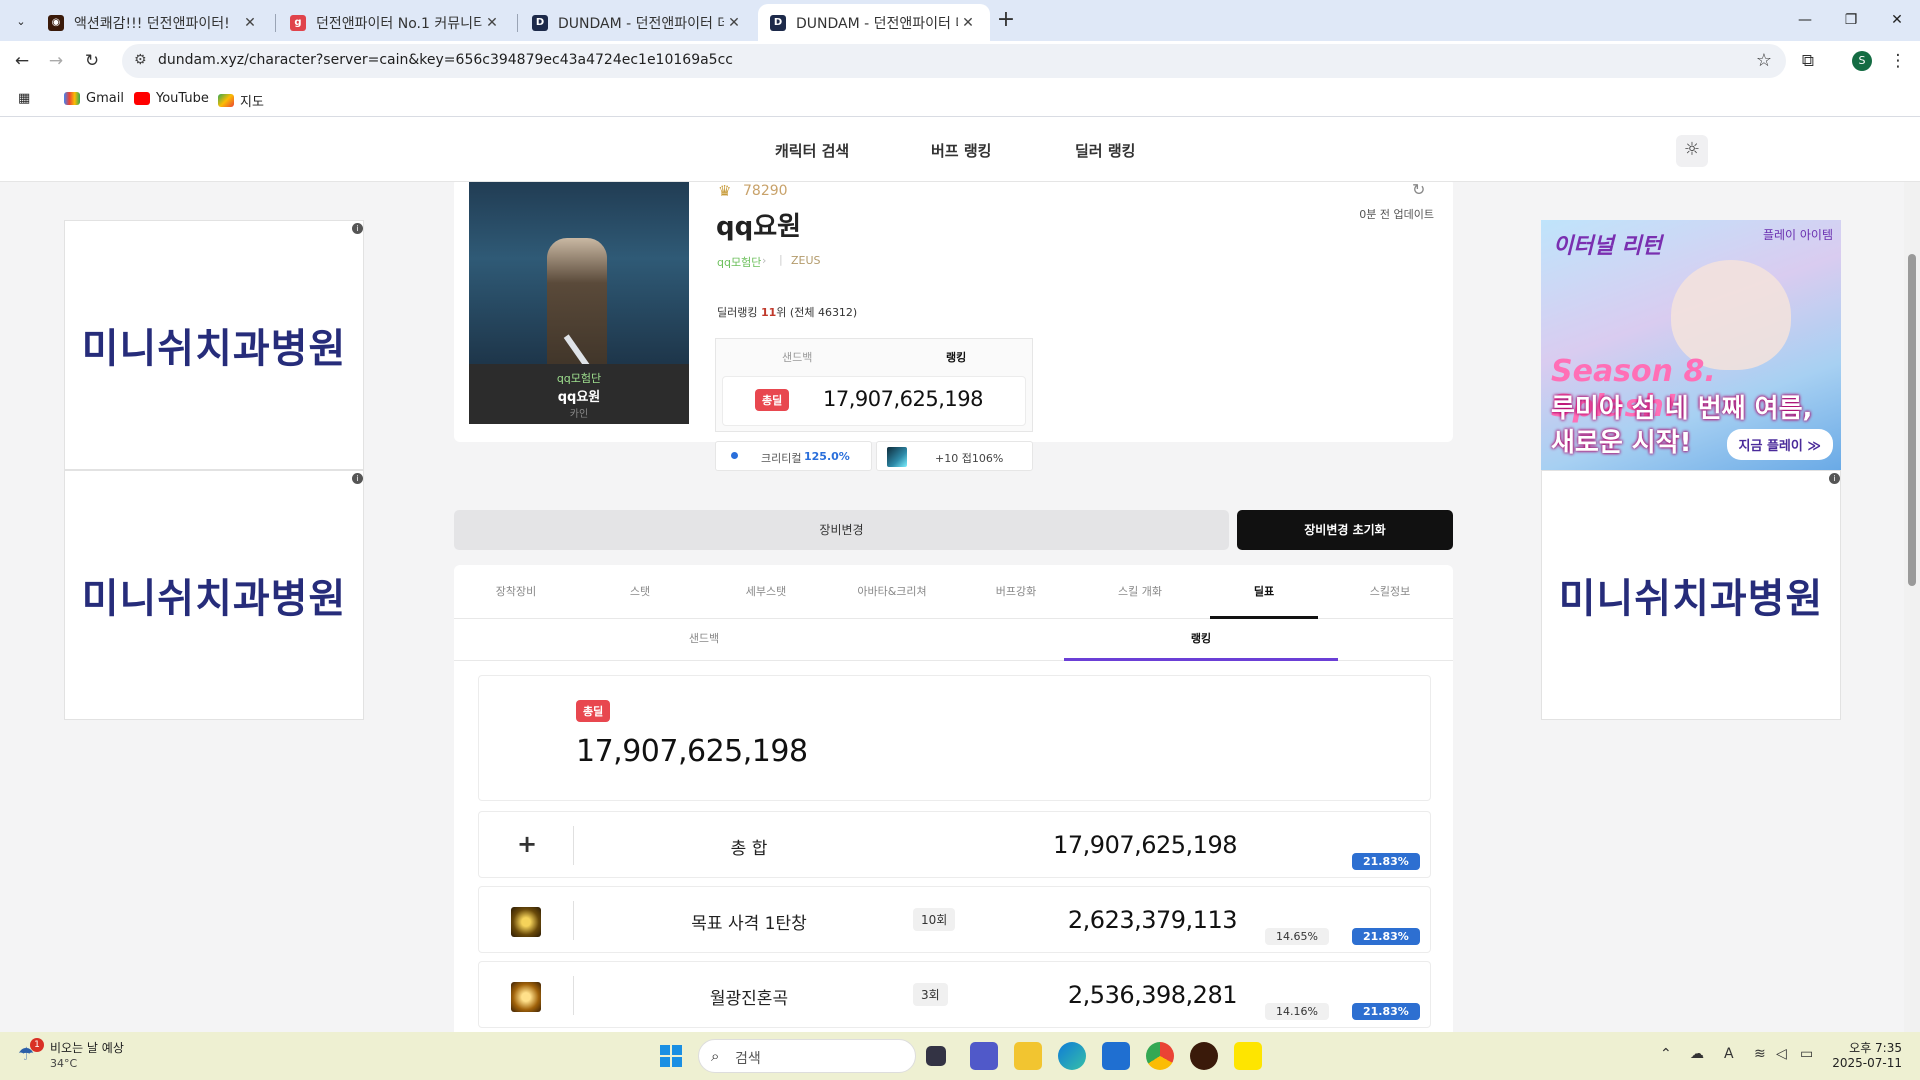 Image resolution: width=1920 pixels, height=1080 pixels. Describe the element at coordinates (1870, 1047) in the screenshot. I see `clock-time: 오후 7:35` at that location.